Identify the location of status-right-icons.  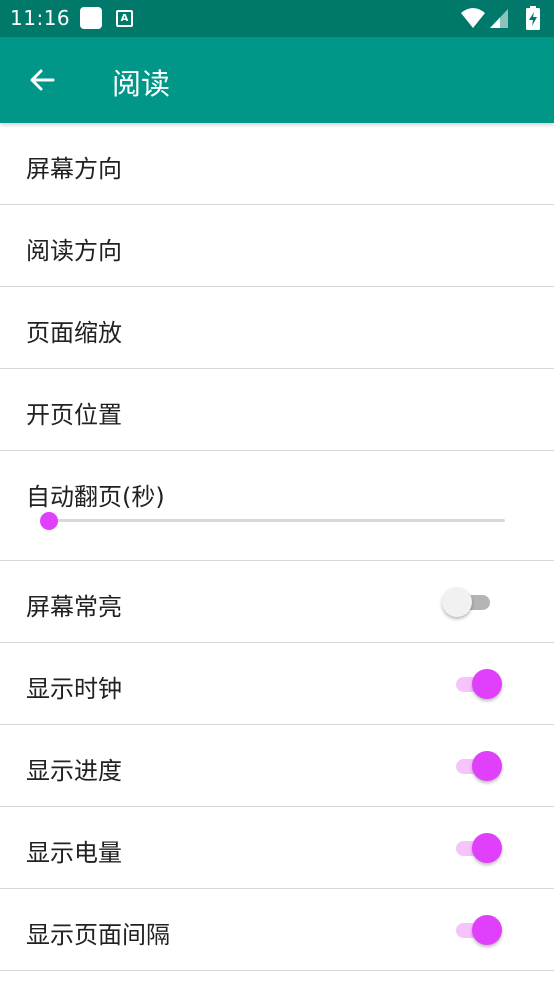
(501, 18).